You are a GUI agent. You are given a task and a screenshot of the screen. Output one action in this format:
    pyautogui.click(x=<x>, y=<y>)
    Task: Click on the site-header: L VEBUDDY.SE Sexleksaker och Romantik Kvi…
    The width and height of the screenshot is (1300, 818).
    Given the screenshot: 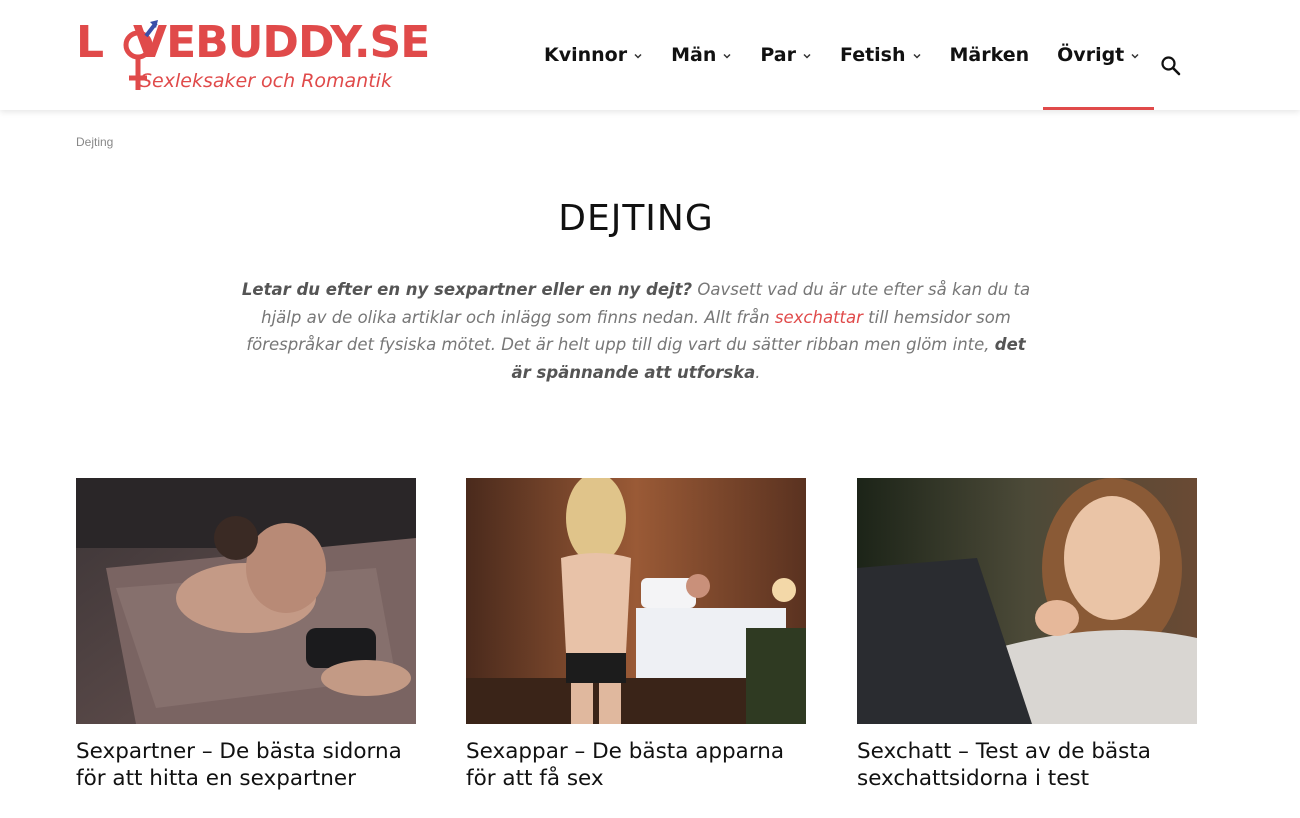 What is the action you would take?
    pyautogui.click(x=650, y=55)
    